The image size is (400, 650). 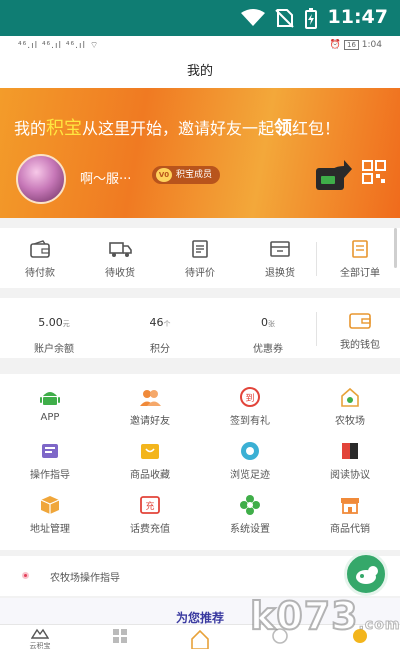 What do you see at coordinates (283, 128) in the screenshot?
I see `slogan-highlight: 领` at bounding box center [283, 128].